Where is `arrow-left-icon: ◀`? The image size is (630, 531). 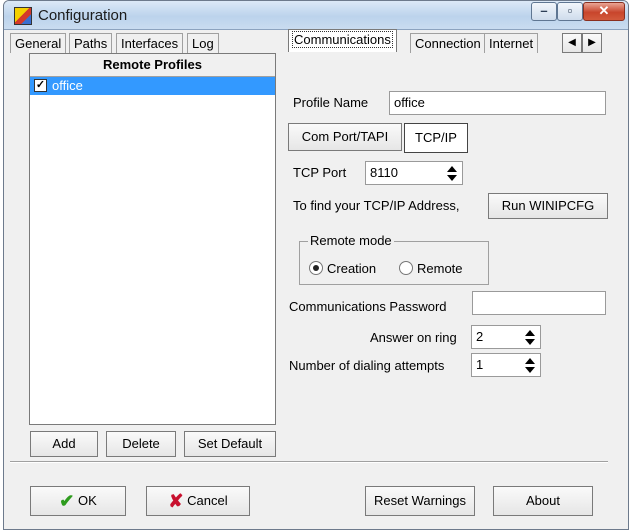 arrow-left-icon: ◀ is located at coordinates (572, 42).